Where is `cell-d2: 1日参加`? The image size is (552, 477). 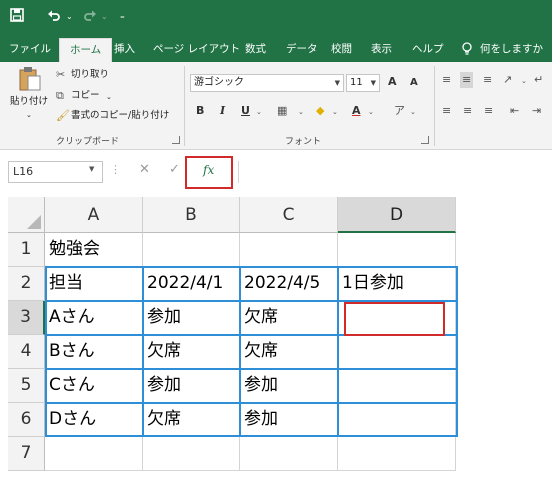
cell-d2: 1日参加 is located at coordinates (397, 284).